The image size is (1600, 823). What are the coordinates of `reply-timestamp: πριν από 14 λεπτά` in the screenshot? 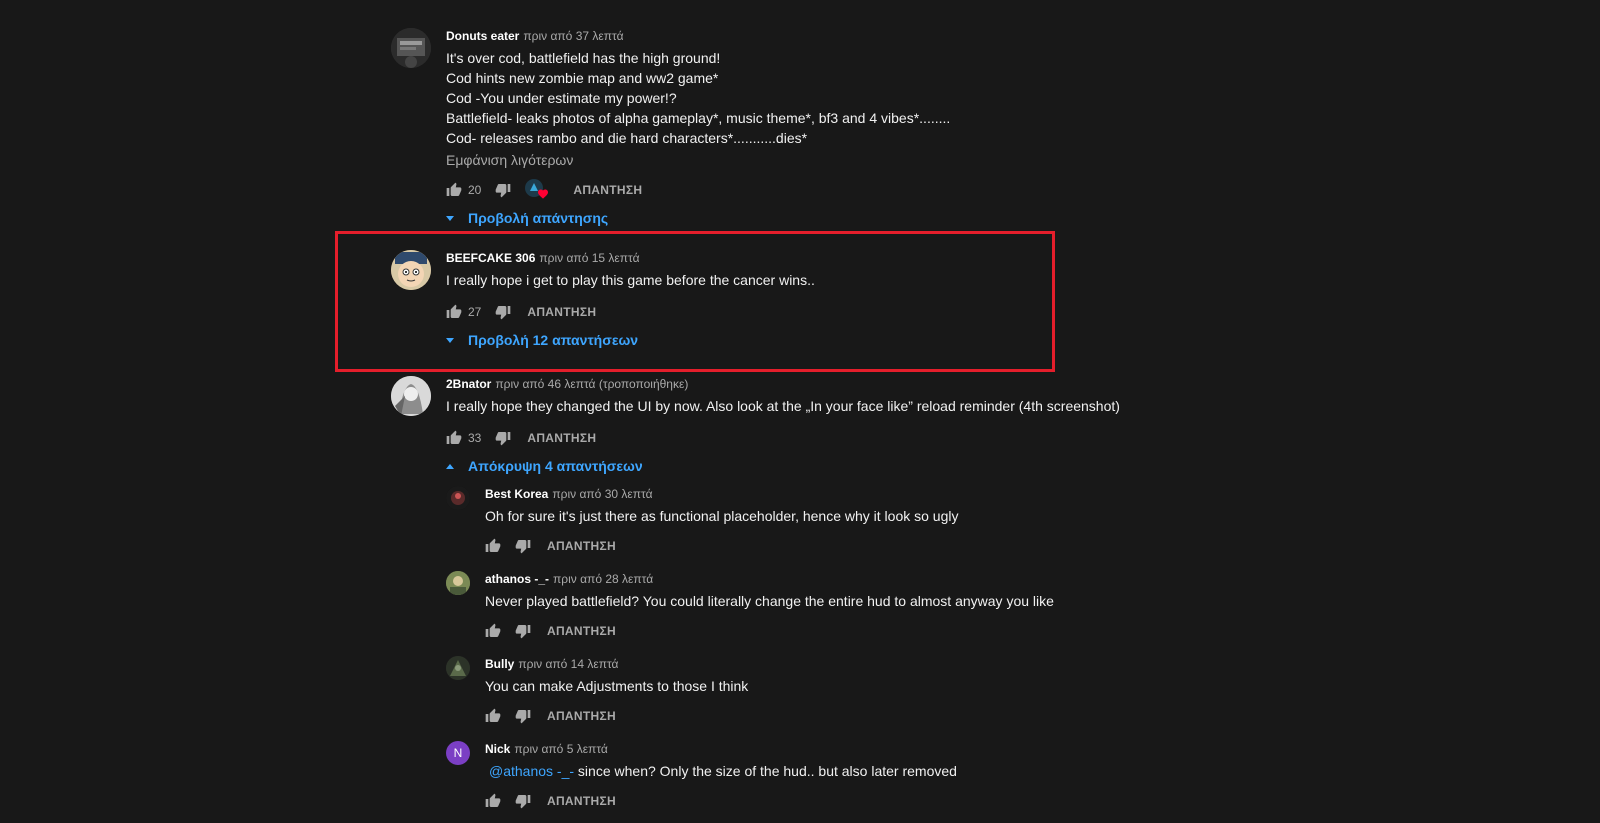 It's located at (568, 664).